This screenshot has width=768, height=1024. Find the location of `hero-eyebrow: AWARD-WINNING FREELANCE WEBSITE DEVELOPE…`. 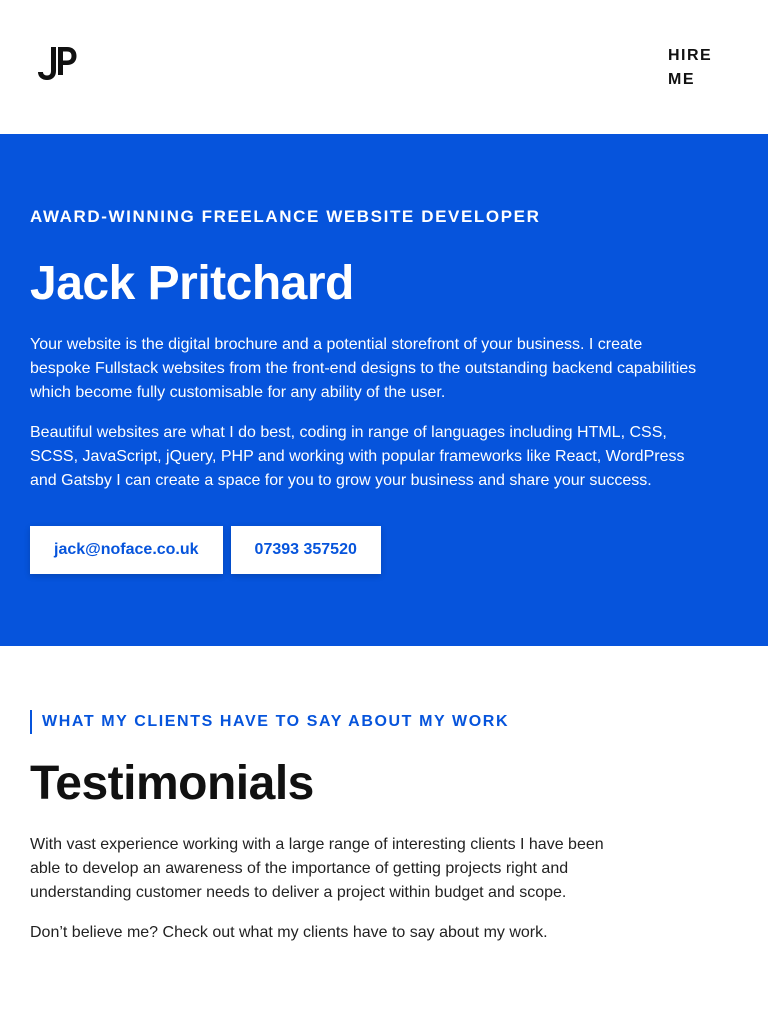

hero-eyebrow: AWARD-WINNING FREELANCE WEBSITE DEVELOPE… is located at coordinates (285, 216).